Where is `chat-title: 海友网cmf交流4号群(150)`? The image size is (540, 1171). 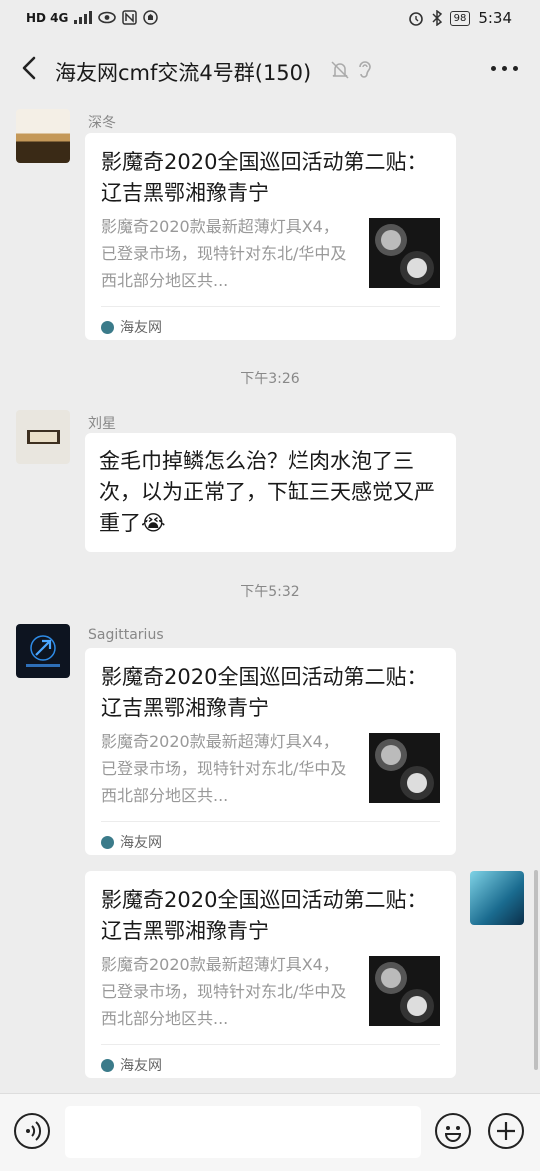
chat-title: 海友网cmf交流4号群(150) is located at coordinates (183, 73).